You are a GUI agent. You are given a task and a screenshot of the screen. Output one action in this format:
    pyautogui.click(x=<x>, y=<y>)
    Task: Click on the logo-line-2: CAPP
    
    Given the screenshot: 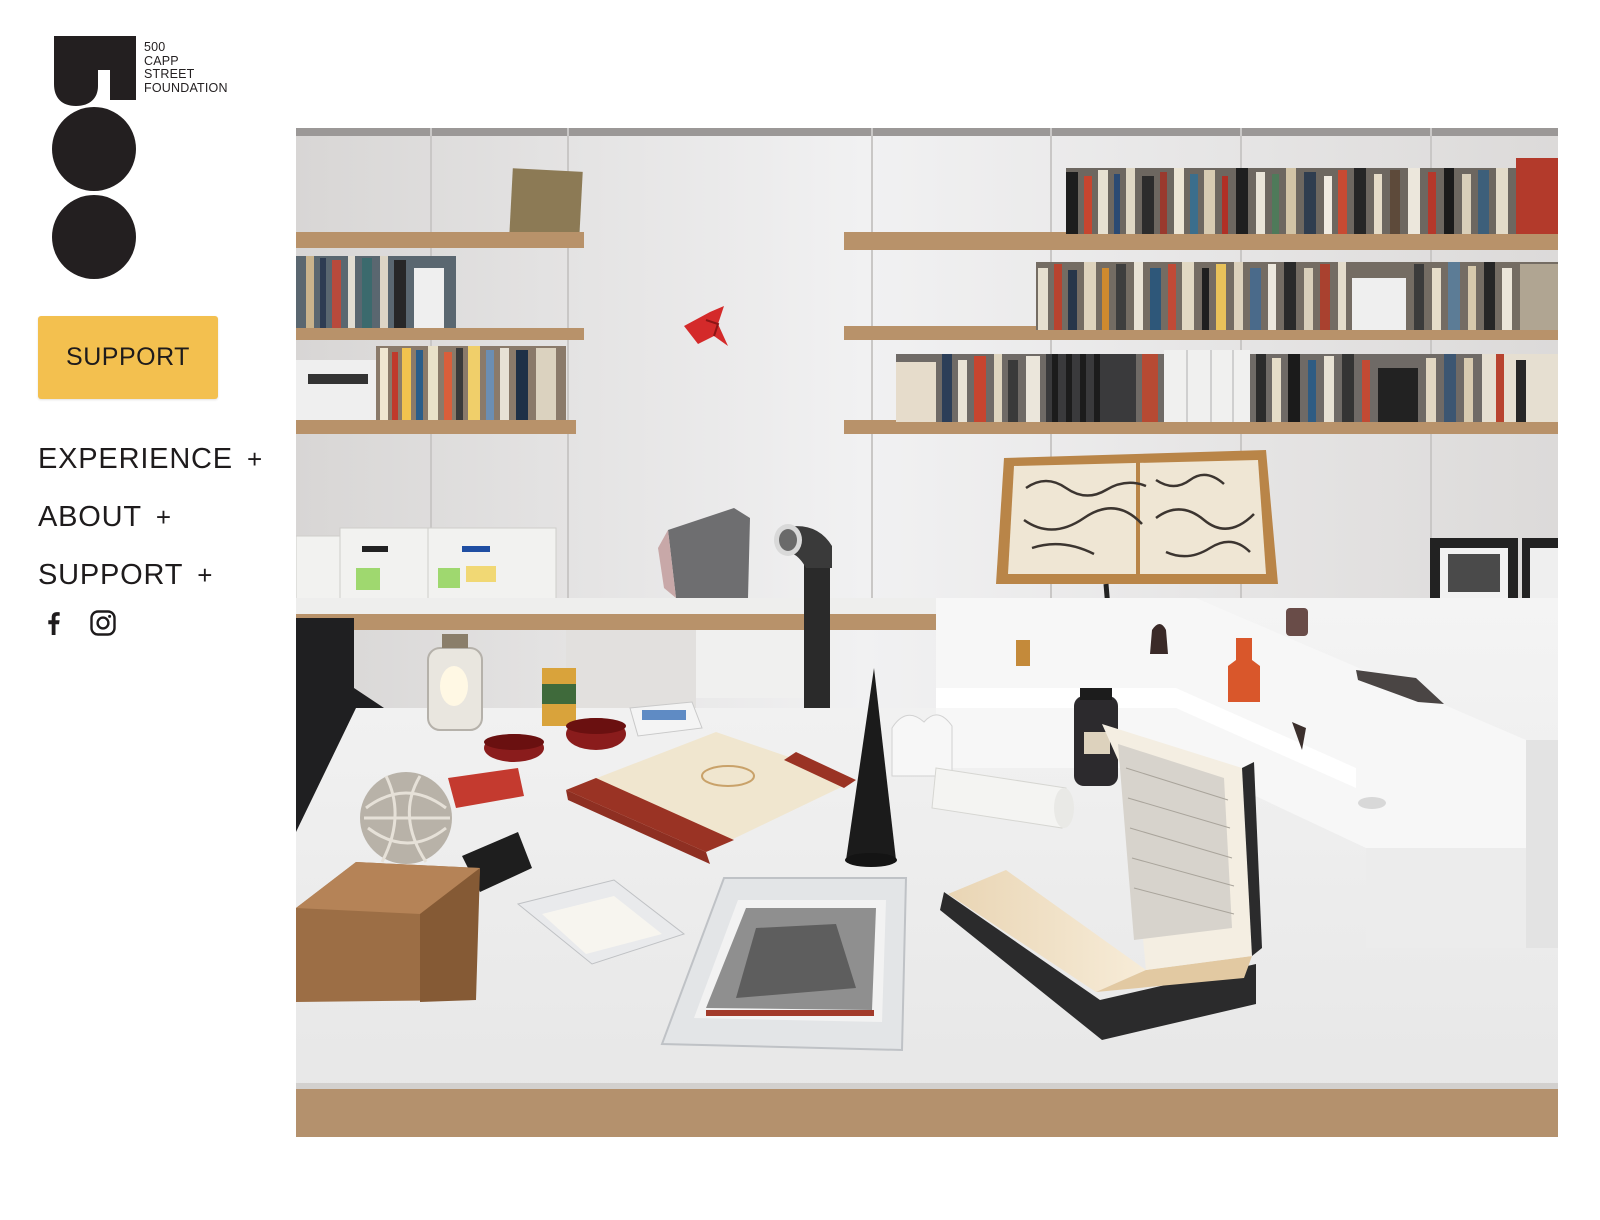 What is the action you would take?
    pyautogui.click(x=161, y=60)
    